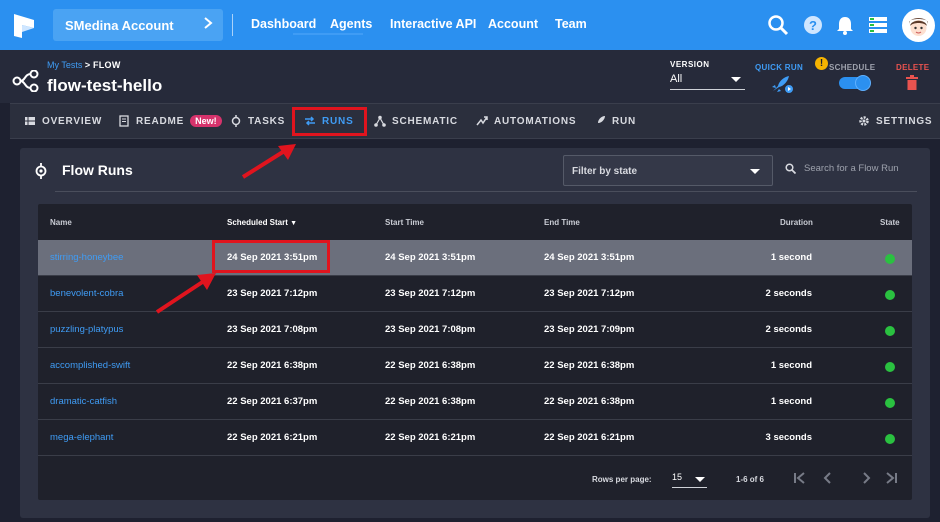 The width and height of the screenshot is (940, 522). I want to click on account-switcher: SMedina Account, so click(138, 25).